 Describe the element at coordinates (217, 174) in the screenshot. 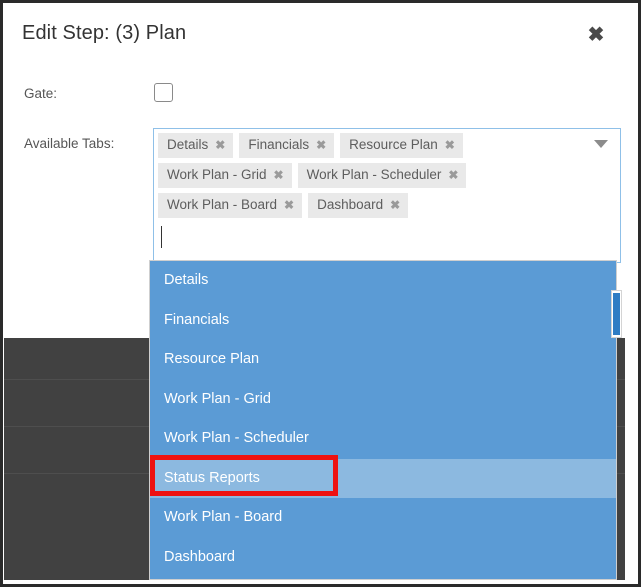

I see `chip-label: Work Plan - Grid` at that location.